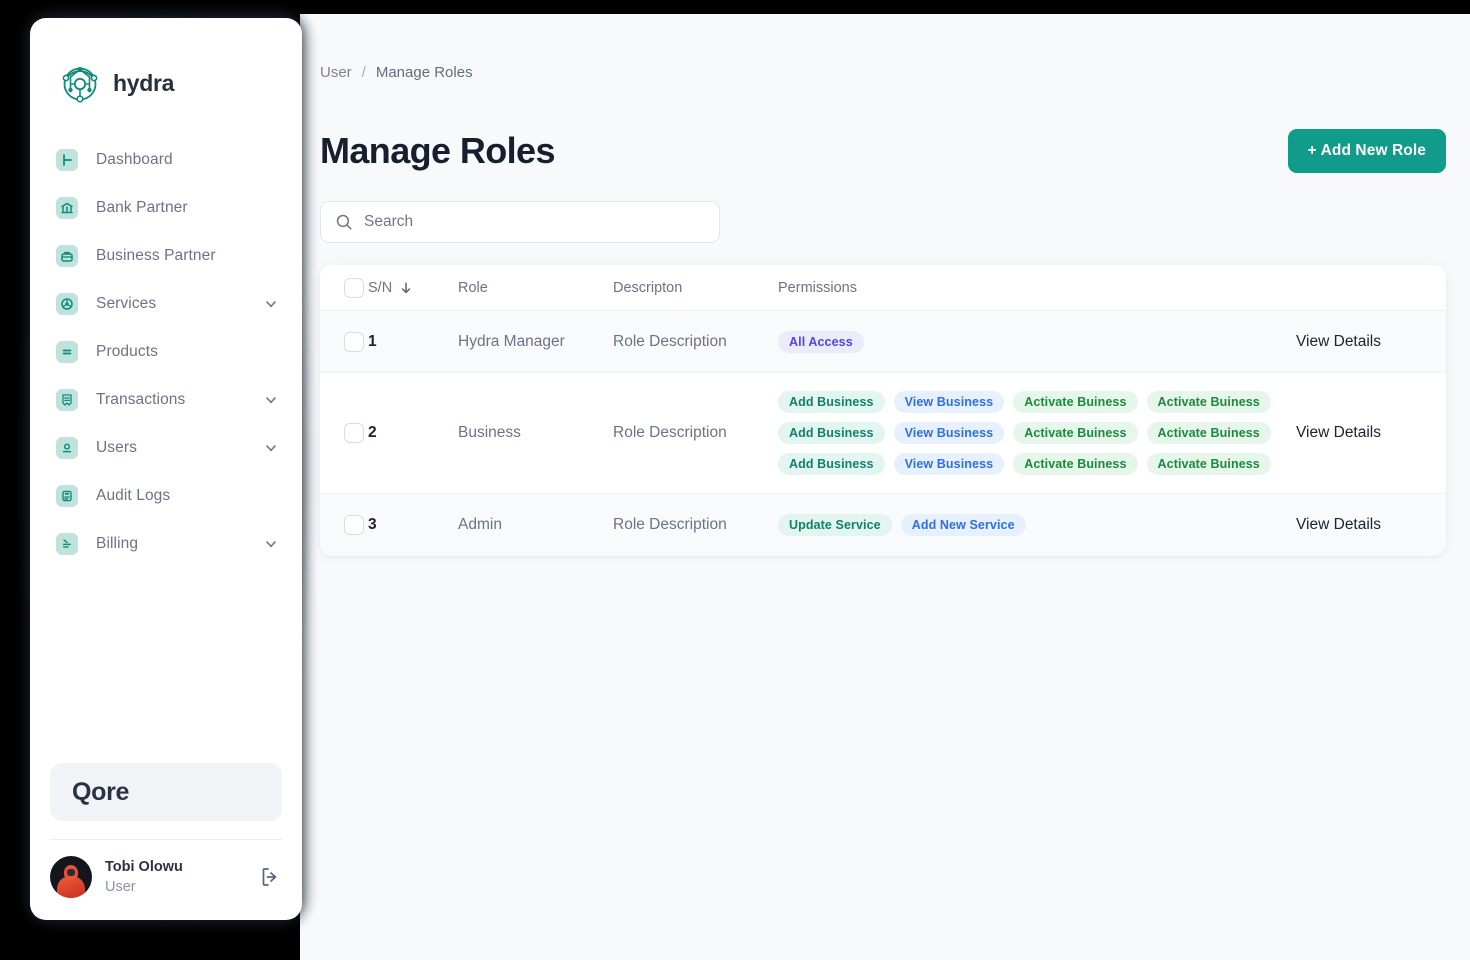 This screenshot has width=1470, height=960. What do you see at coordinates (270, 877) in the screenshot?
I see `logout-icon` at bounding box center [270, 877].